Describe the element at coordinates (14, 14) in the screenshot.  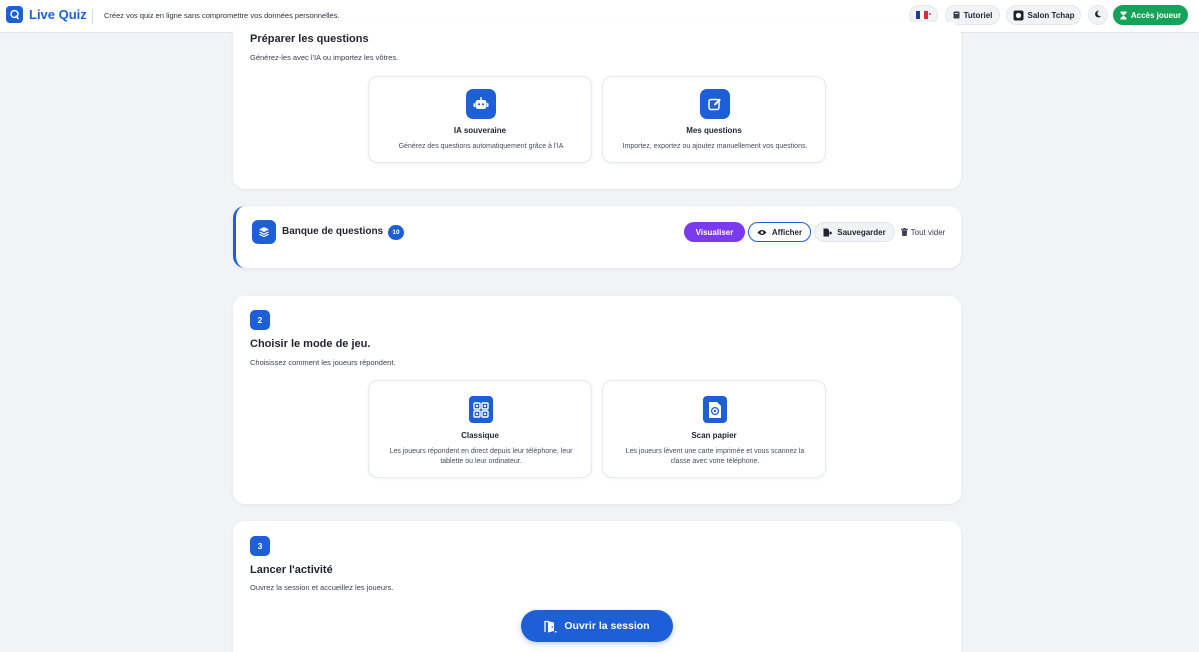
I see `quiz-logo-icon` at that location.